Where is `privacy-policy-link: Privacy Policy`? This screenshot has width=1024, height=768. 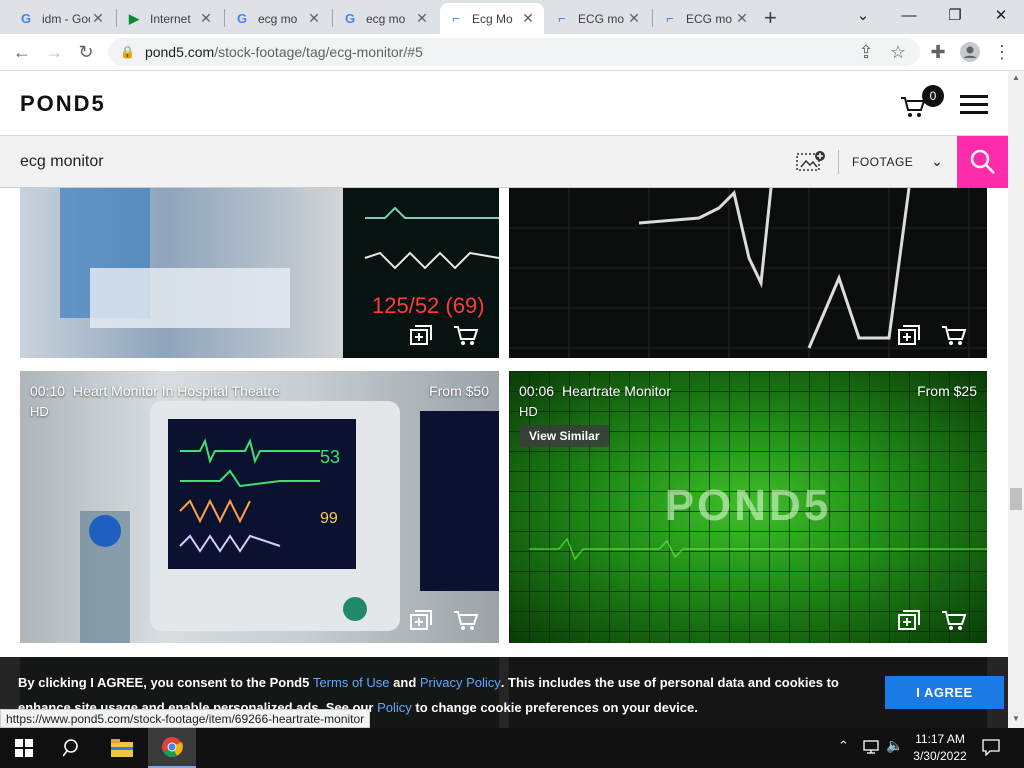
privacy-policy-link: Privacy Policy is located at coordinates (460, 682).